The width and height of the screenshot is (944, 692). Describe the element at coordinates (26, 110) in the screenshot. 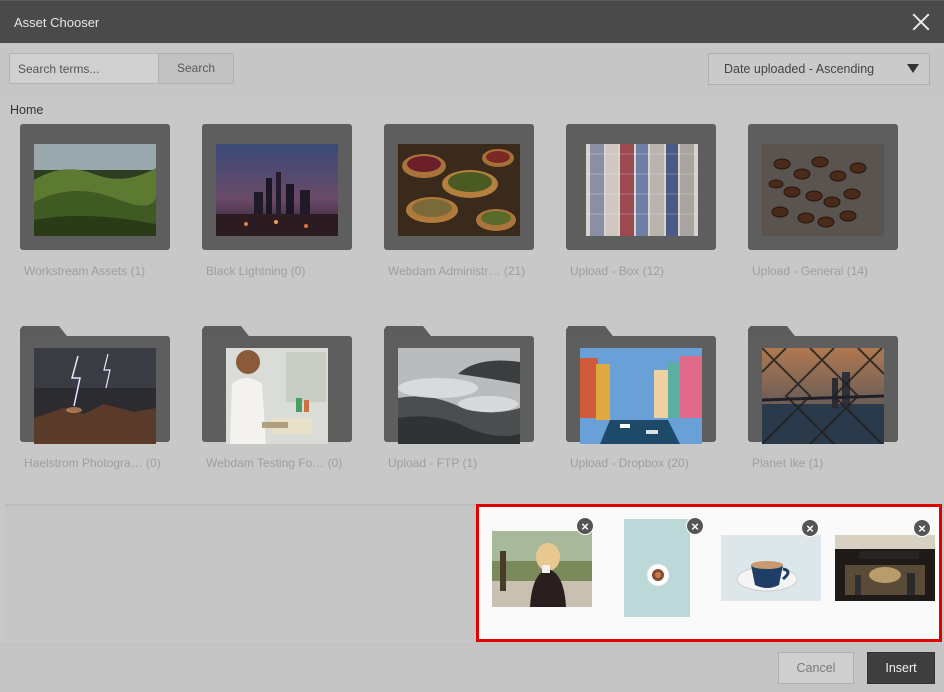

I see `breadcrumb-home: Home` at that location.